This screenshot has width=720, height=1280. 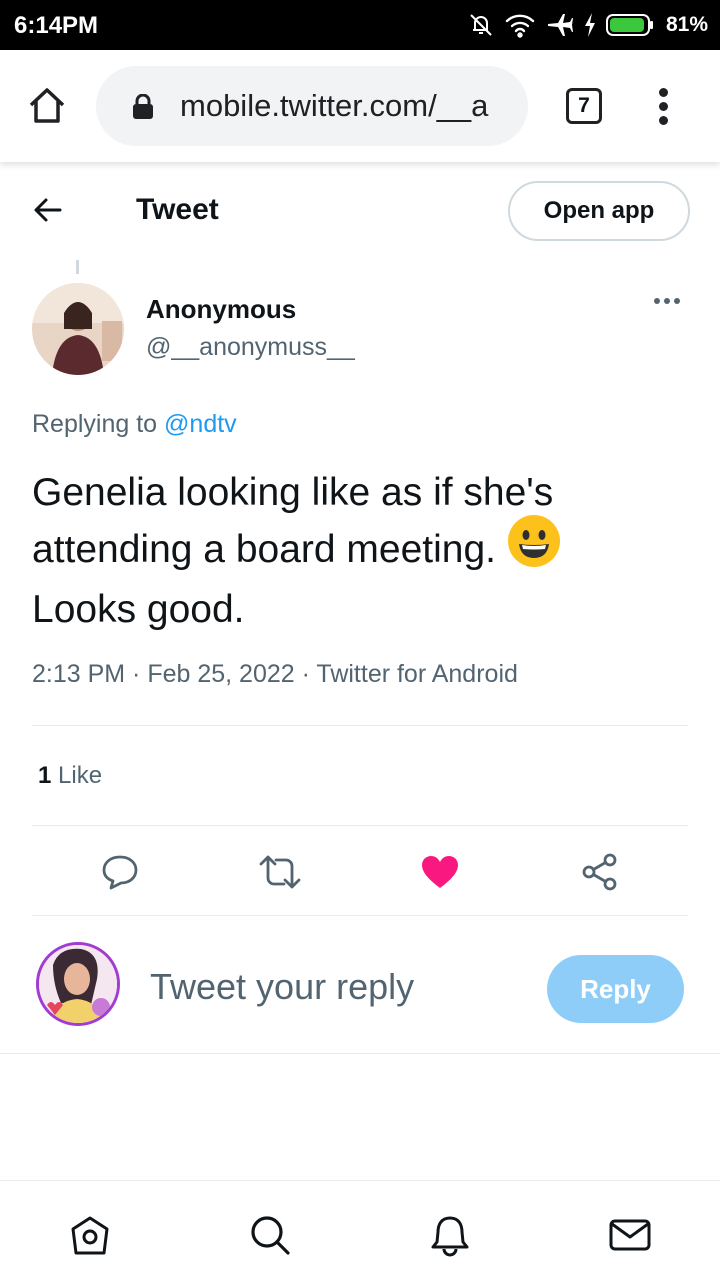 I want to click on author-handle: @__anonymuss__, so click(x=250, y=347).